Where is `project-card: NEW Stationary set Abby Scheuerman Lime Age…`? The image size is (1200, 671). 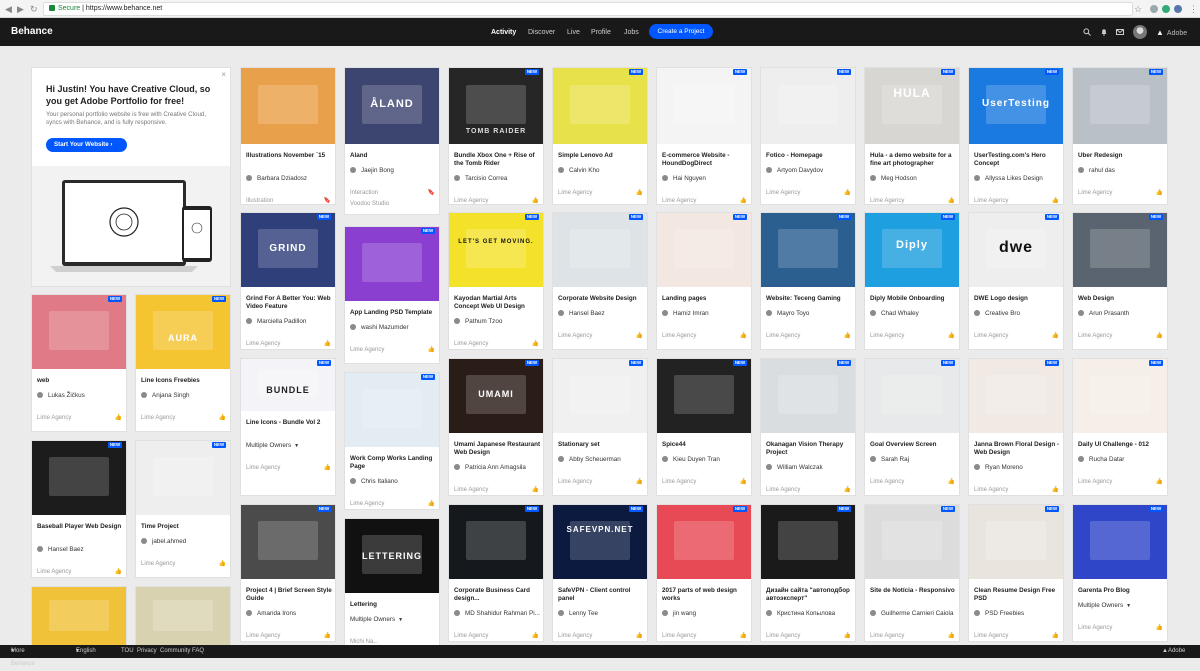 project-card: NEW Stationary set Abby Scheuerman Lime Age… is located at coordinates (600, 427).